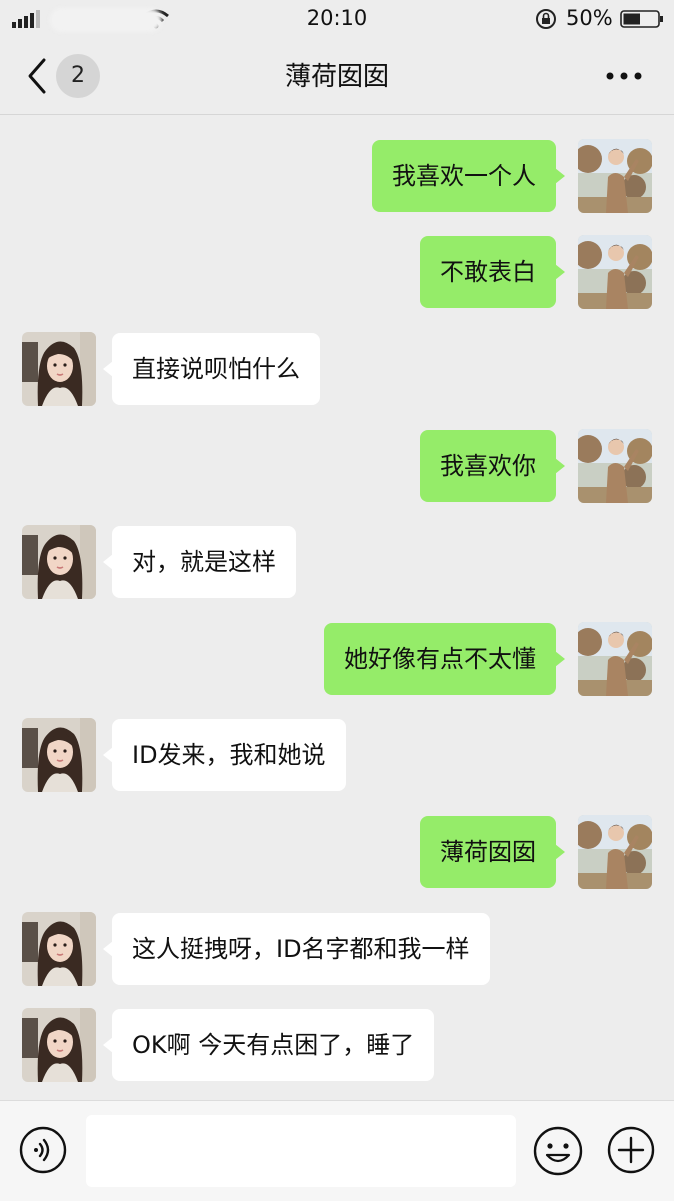  I want to click on battery-percent: 50%, so click(589, 18).